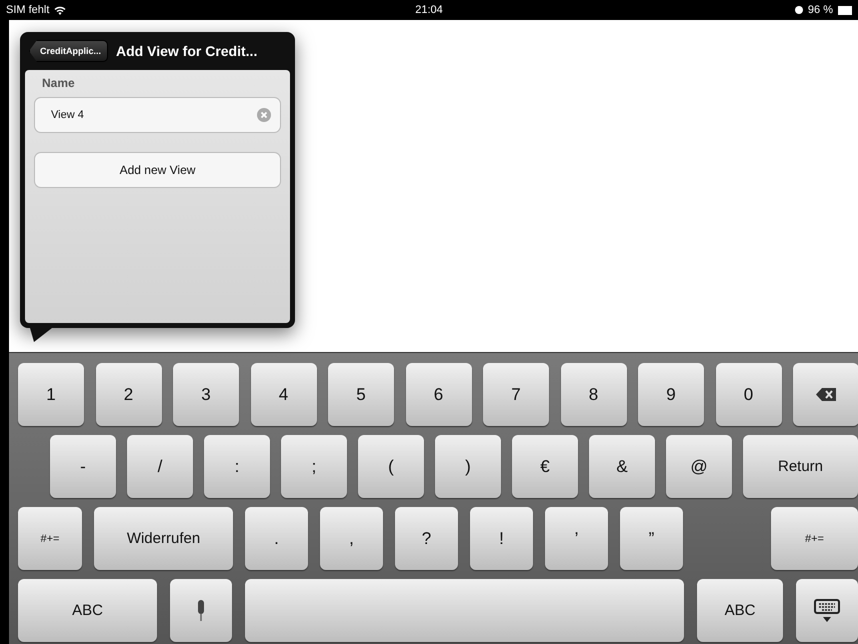 This screenshot has width=858, height=644. What do you see at coordinates (845, 10) in the screenshot?
I see `battery-icon` at bounding box center [845, 10].